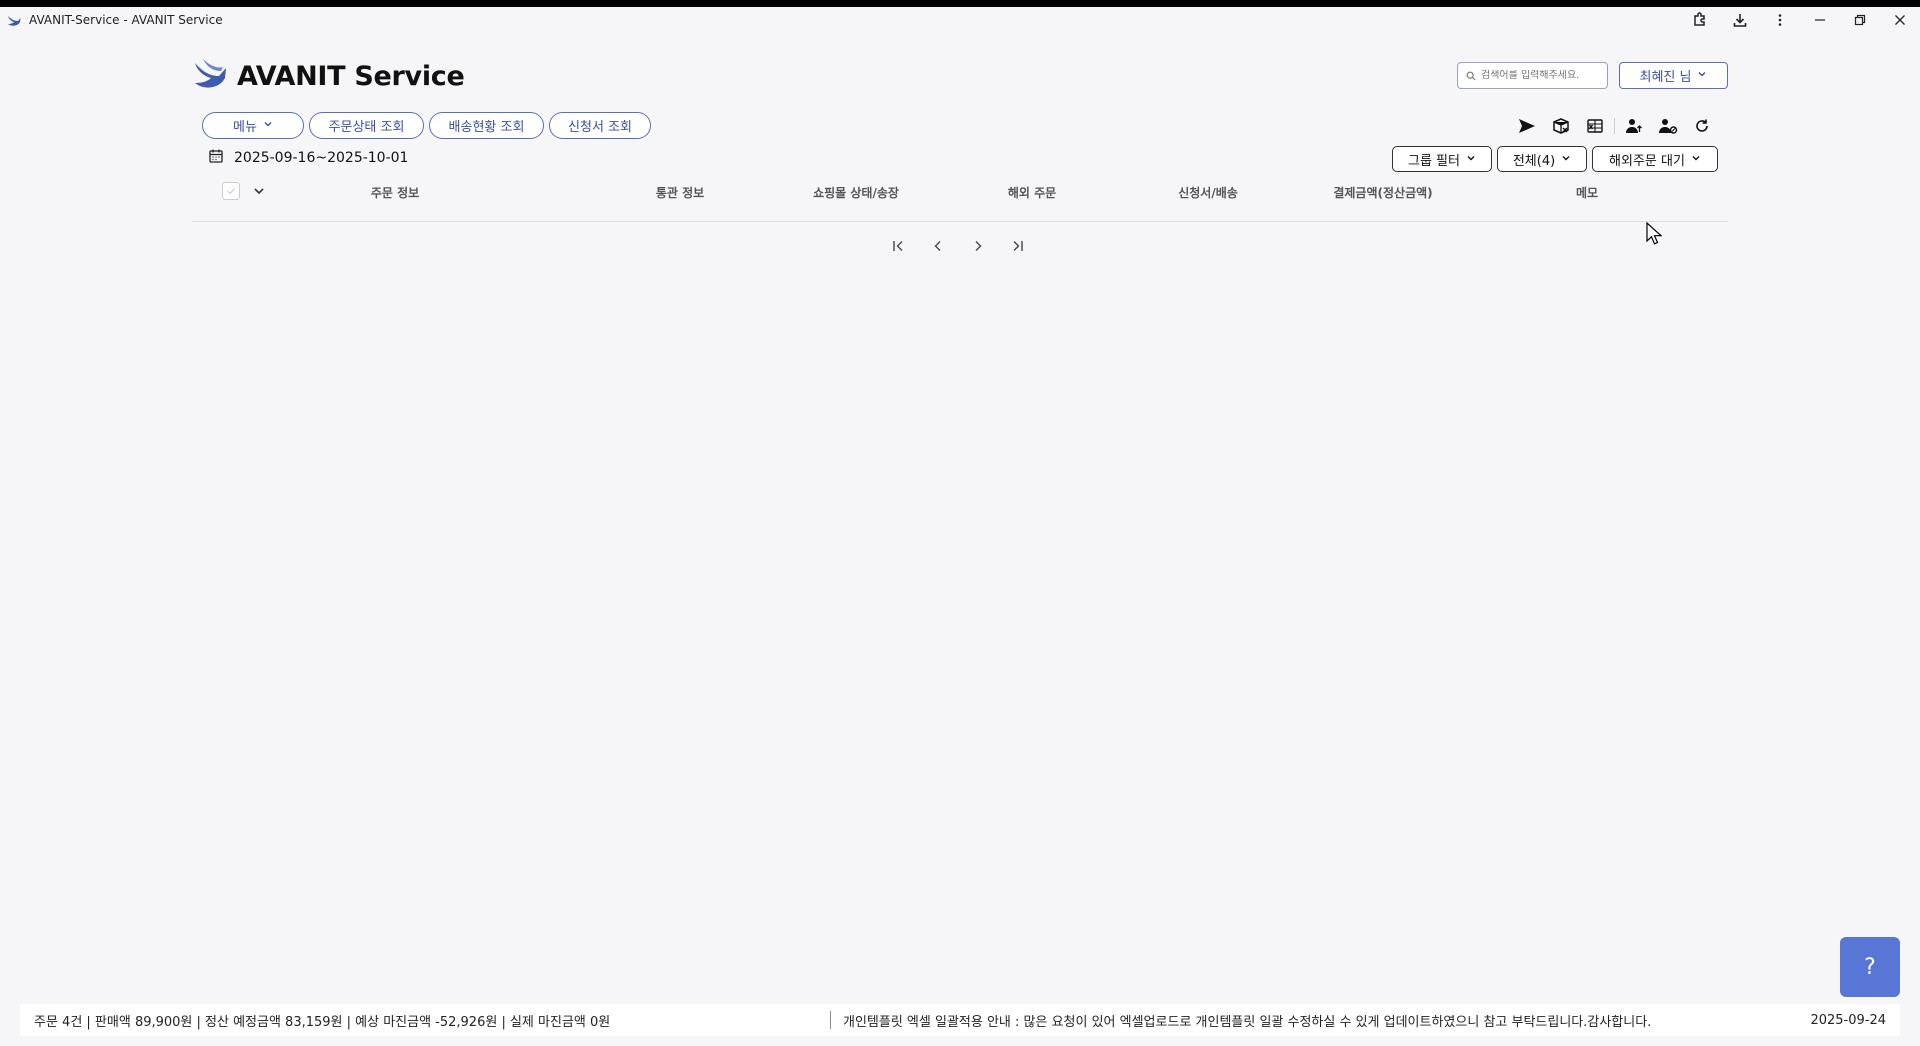 This screenshot has height=1046, width=1920. I want to click on column-header: 해외 주문, so click(1032, 192).